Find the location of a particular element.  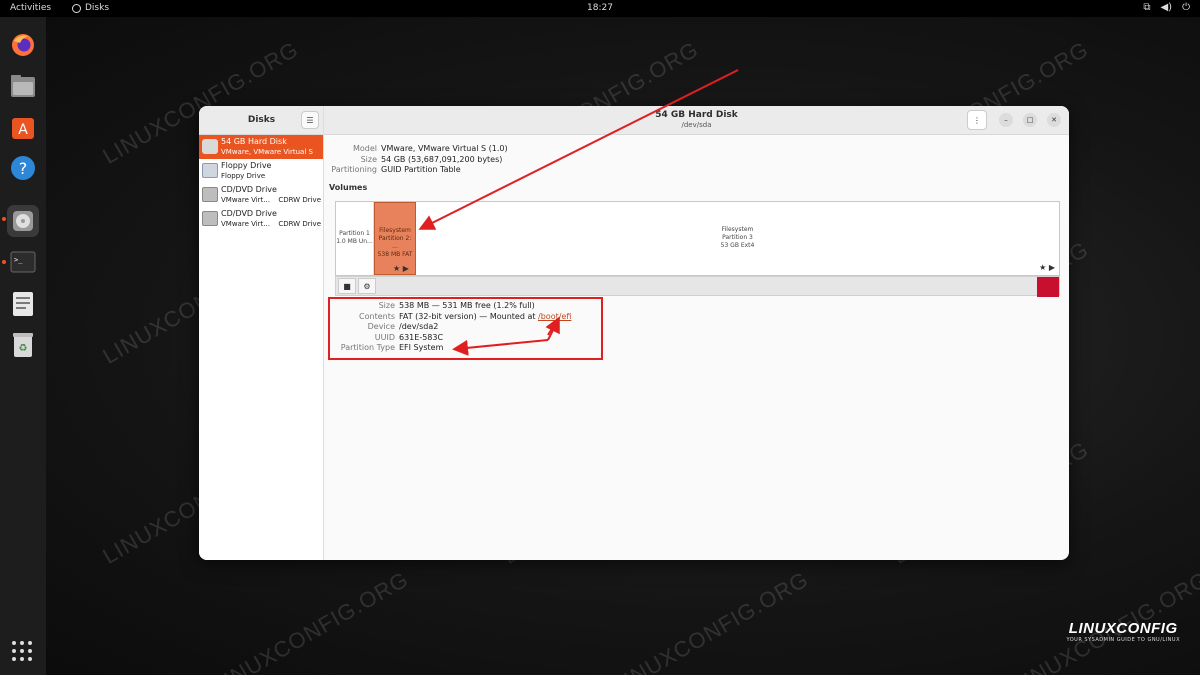

arrow-to-type is located at coordinates (500, 347).